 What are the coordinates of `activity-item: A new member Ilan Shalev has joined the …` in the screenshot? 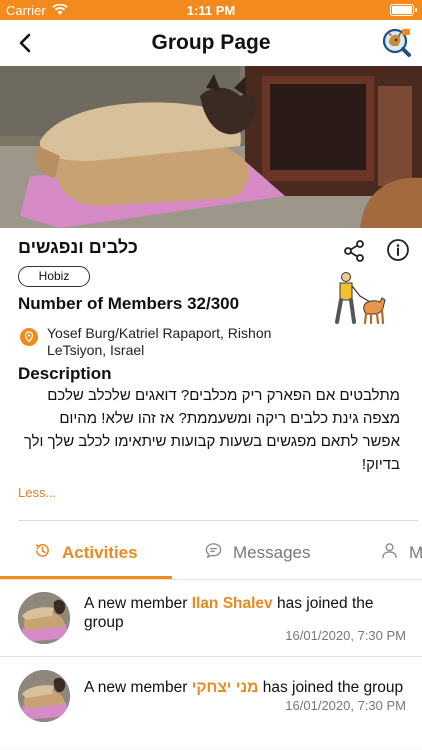 It's located at (211, 620).